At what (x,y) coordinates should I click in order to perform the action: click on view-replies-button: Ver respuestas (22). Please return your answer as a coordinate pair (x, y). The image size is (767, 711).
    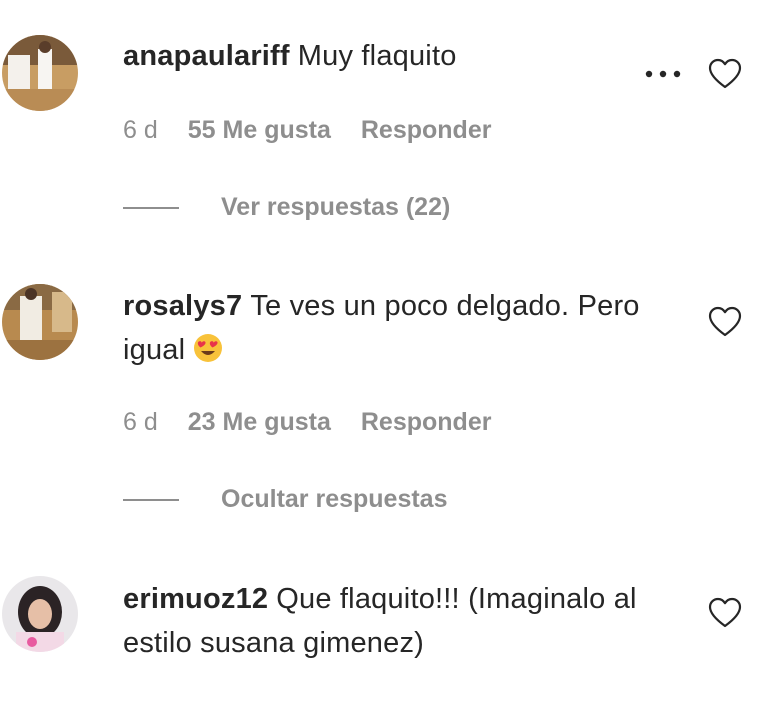
    Looking at the image, I should click on (286, 207).